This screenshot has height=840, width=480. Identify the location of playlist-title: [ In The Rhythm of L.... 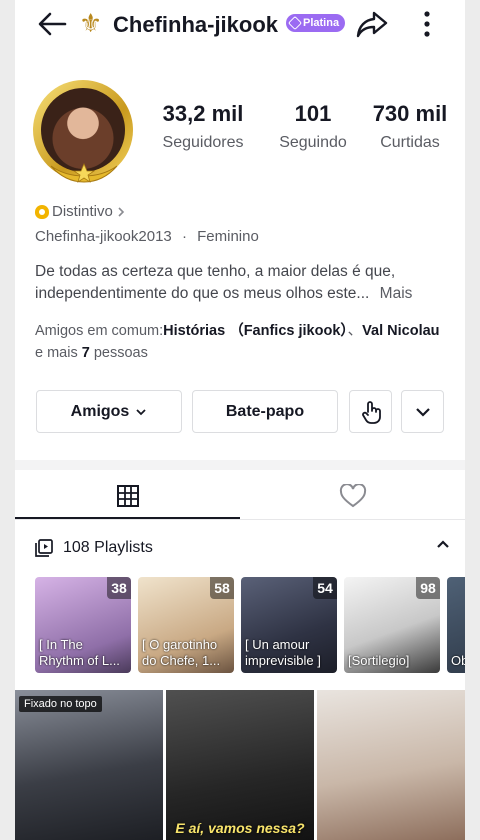
(79, 652).